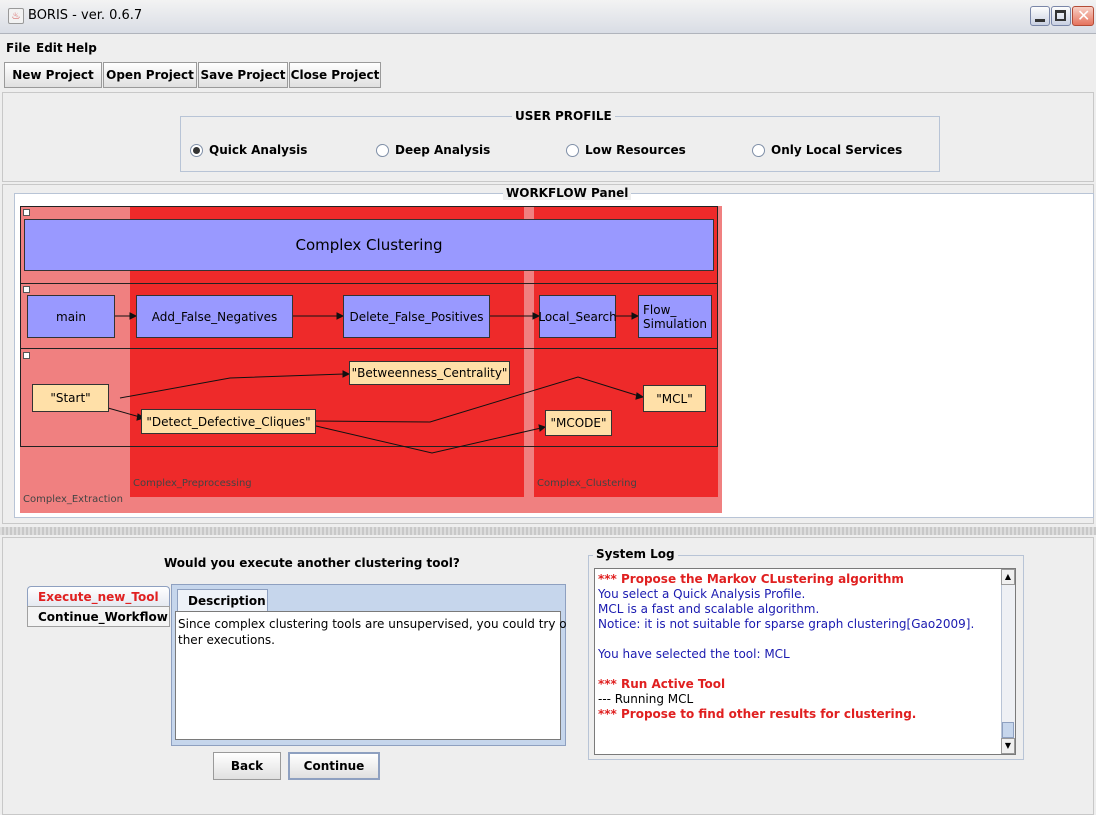 Image resolution: width=1096 pixels, height=815 pixels. Describe the element at coordinates (416, 316) in the screenshot. I see `workflow-node-delete-false-positives: Delete_False_Positives` at that location.